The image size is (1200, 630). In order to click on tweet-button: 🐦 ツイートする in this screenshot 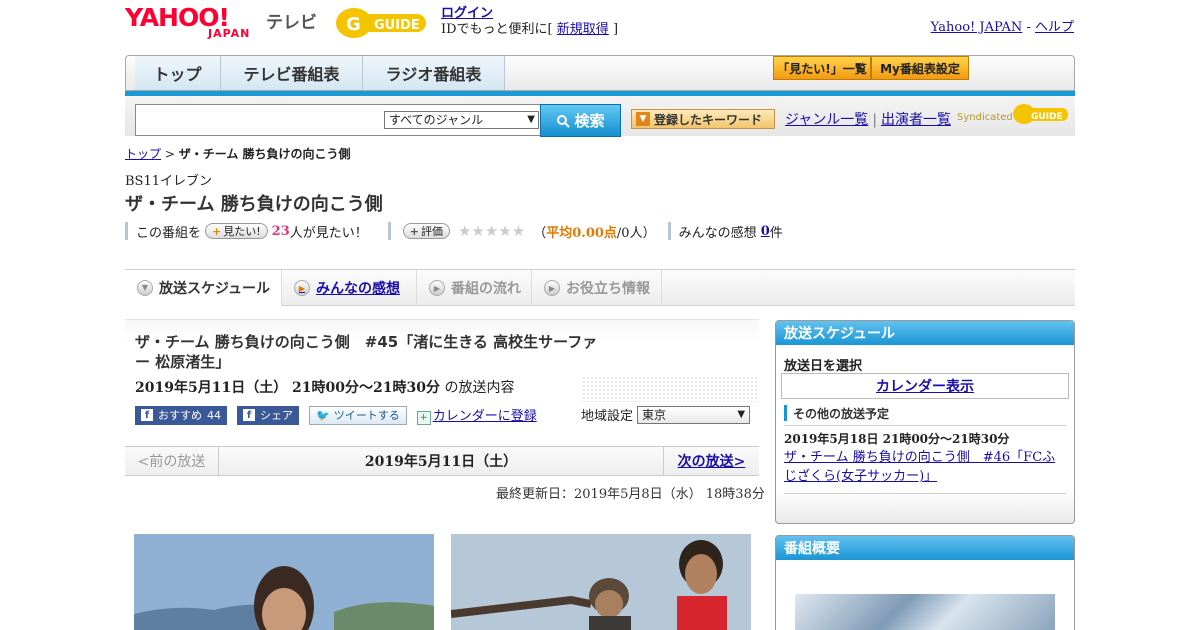, I will do `click(358, 415)`.